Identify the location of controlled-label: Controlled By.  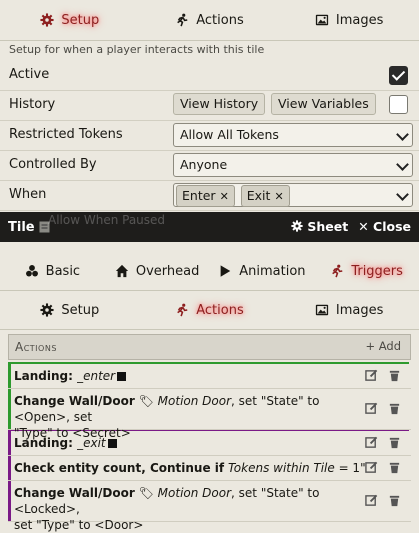
(53, 164).